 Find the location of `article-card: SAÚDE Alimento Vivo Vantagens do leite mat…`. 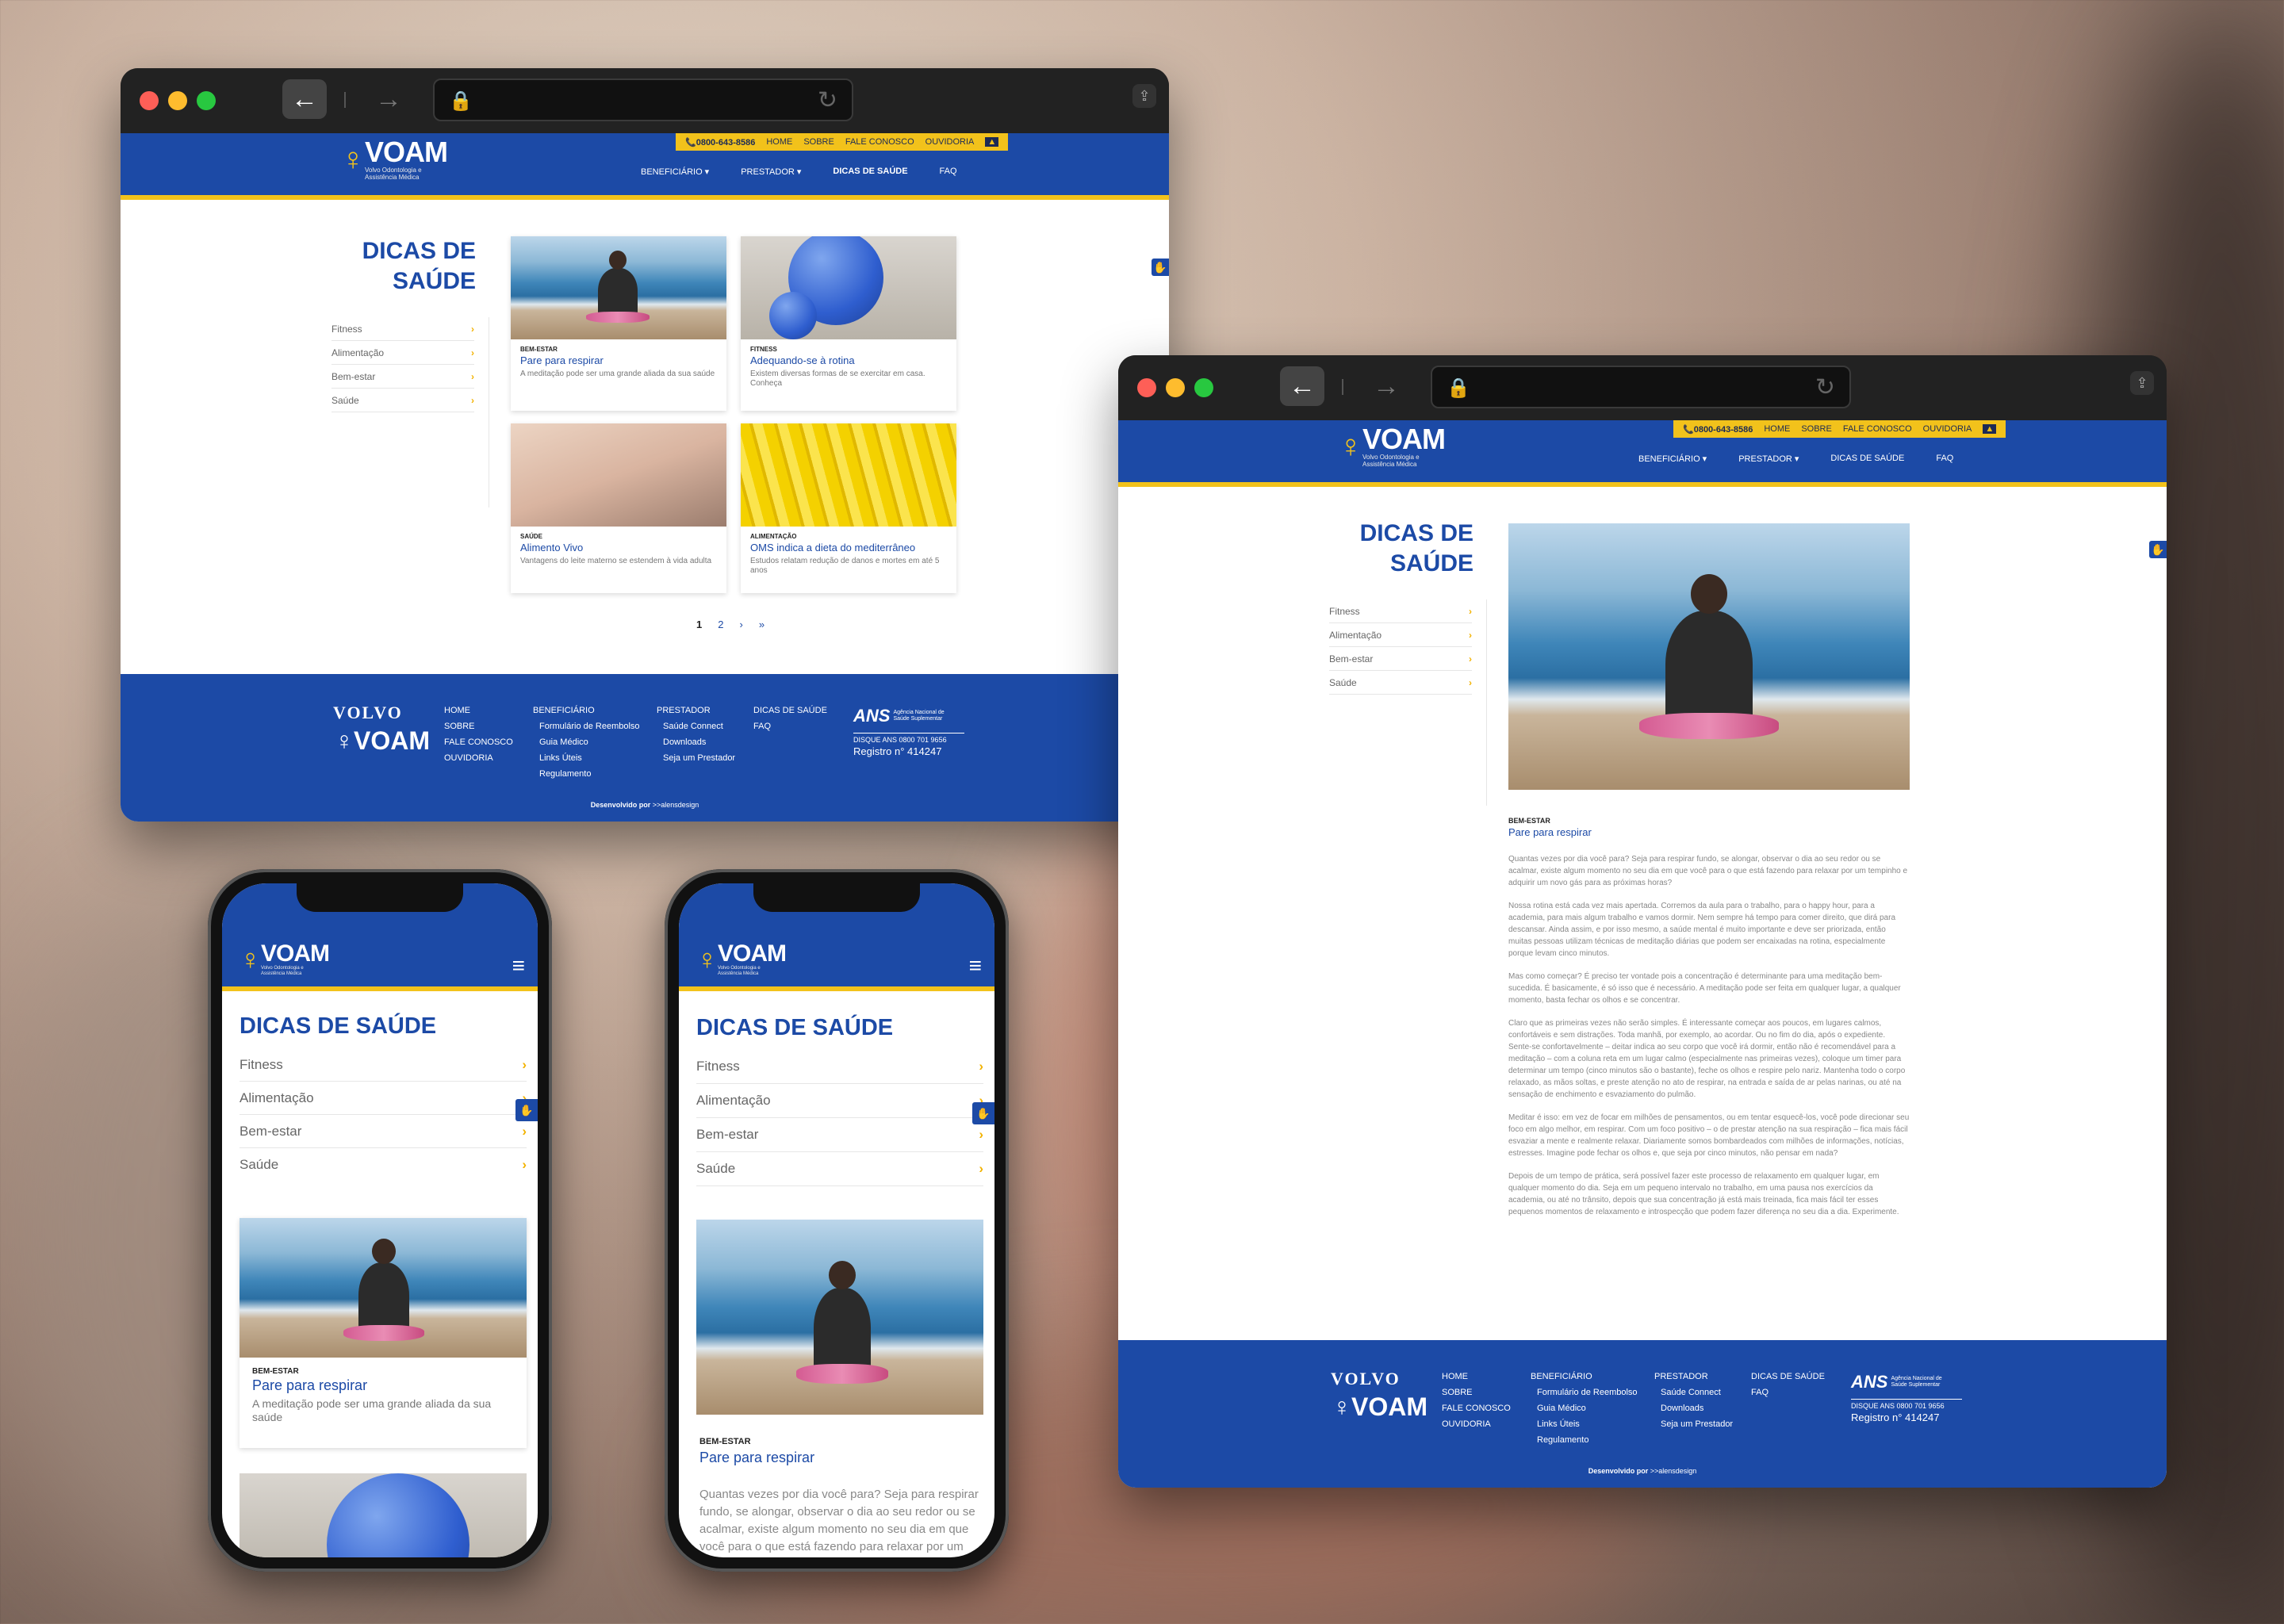

article-card: SAÚDE Alimento Vivo Vantagens do leite mat… is located at coordinates (618, 508).